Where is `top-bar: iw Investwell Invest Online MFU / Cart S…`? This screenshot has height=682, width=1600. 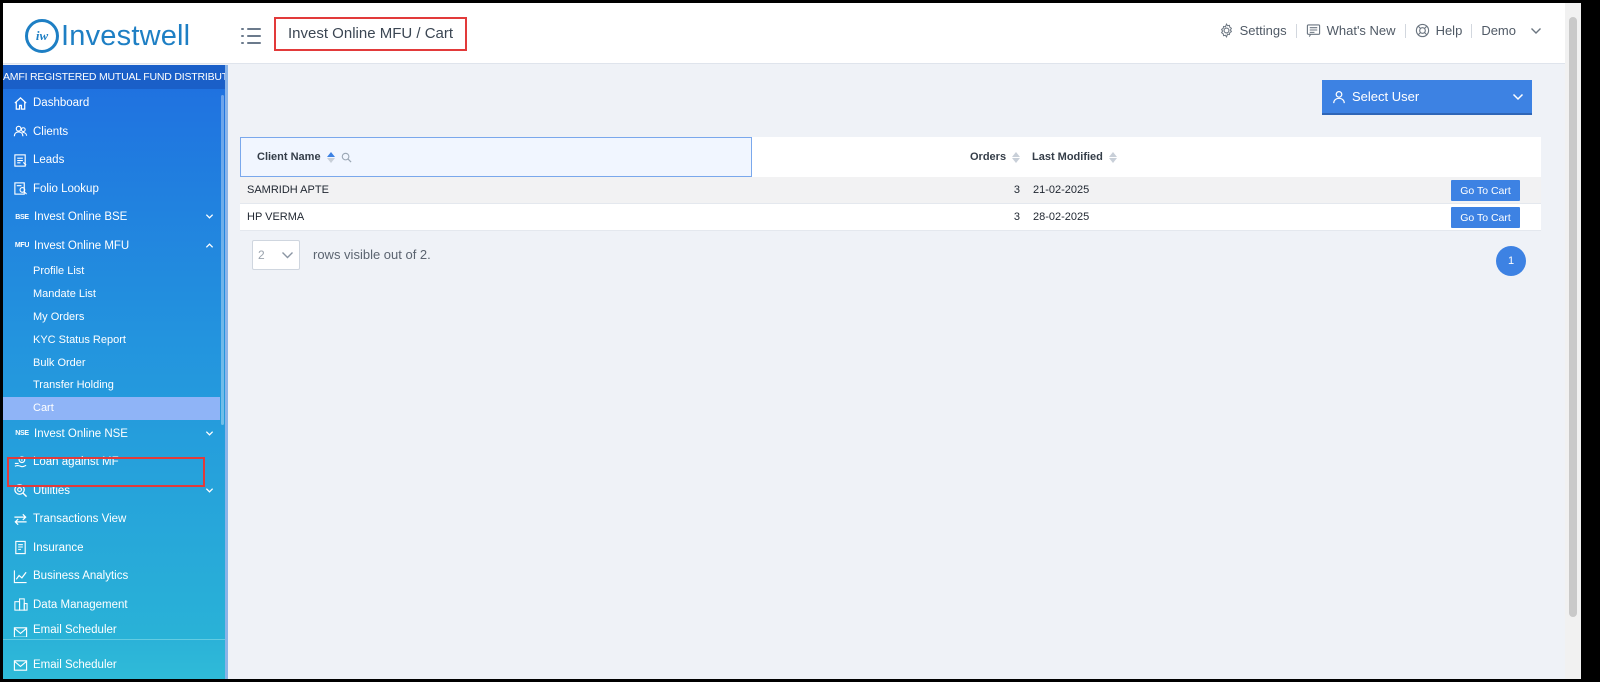
top-bar: iw Investwell Invest Online MFU / Cart S… is located at coordinates (792, 33).